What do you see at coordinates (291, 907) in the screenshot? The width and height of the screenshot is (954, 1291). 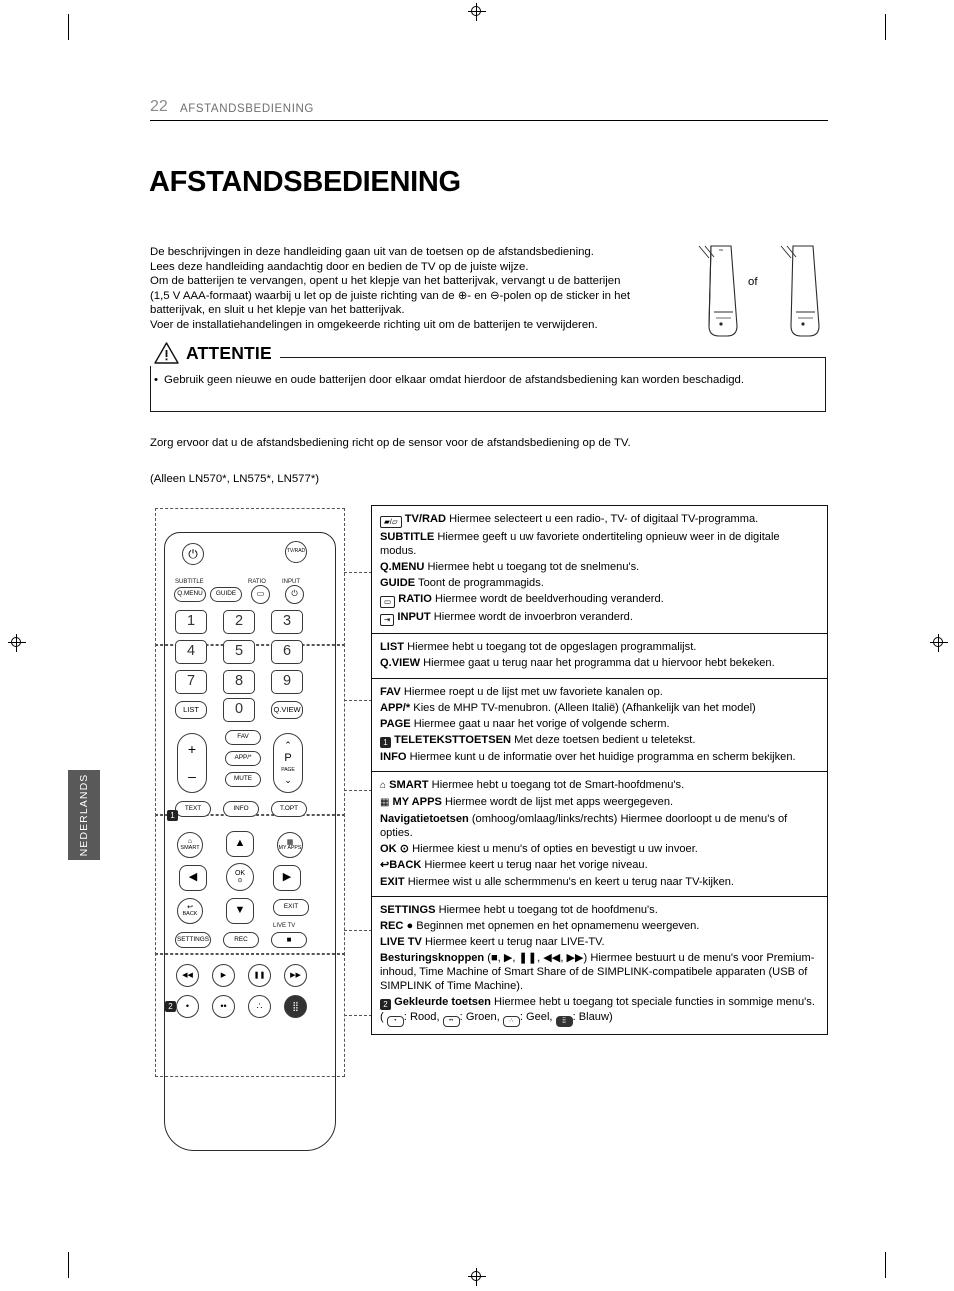 I see `remote-exit-button: EXIT` at bounding box center [291, 907].